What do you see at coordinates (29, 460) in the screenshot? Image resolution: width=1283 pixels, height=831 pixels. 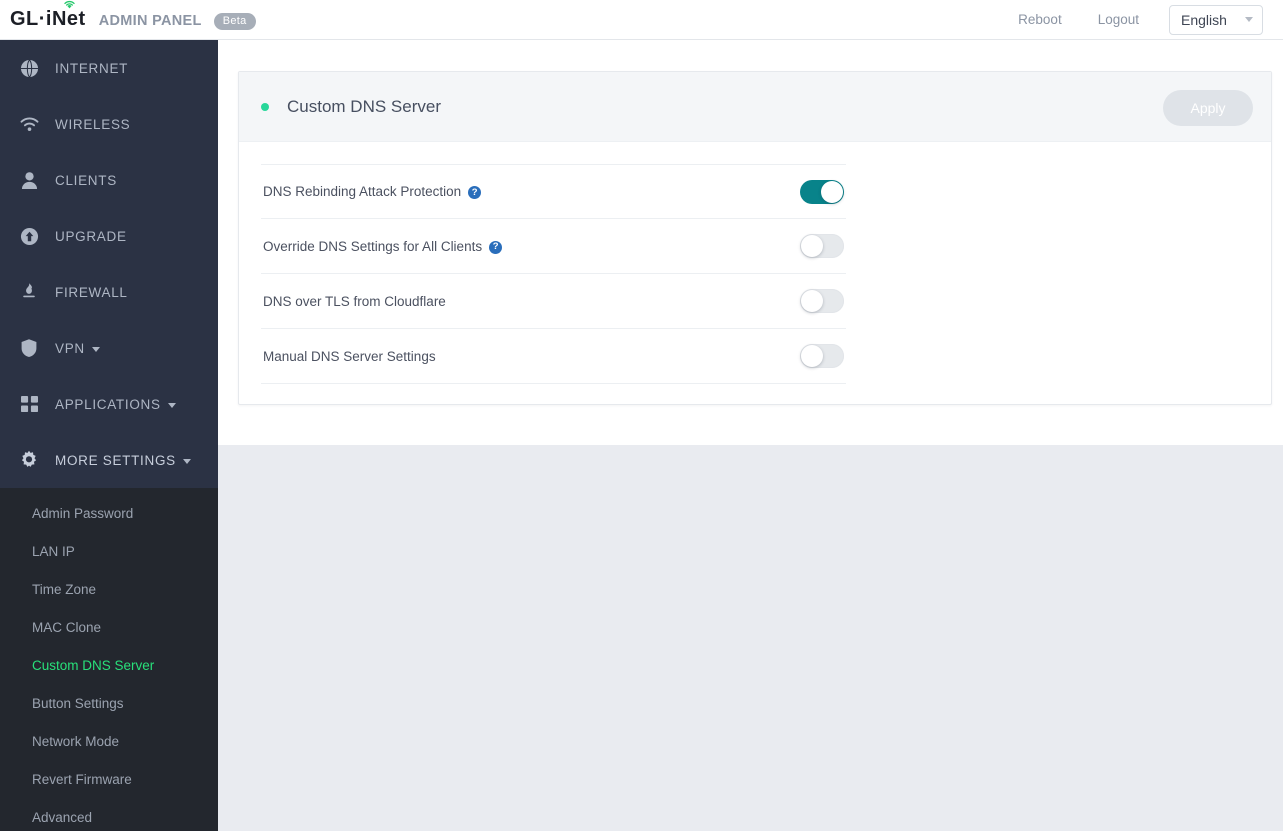 I see `gear-icon` at bounding box center [29, 460].